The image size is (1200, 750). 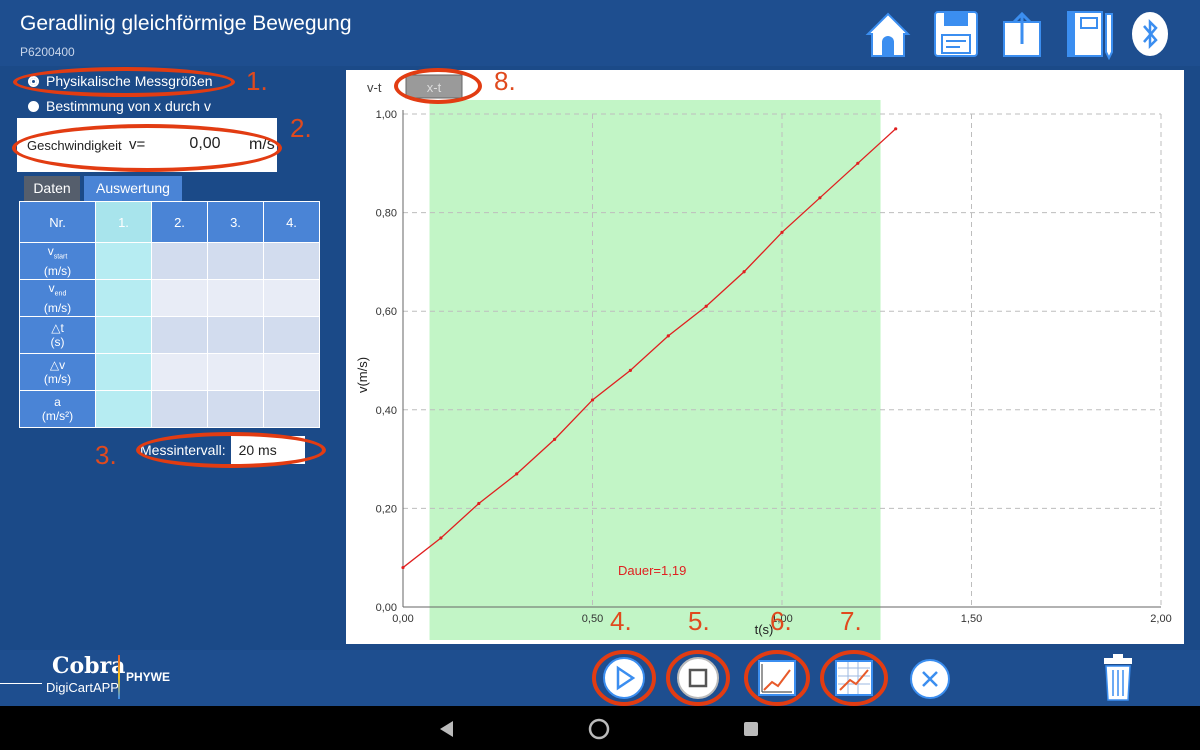 What do you see at coordinates (751, 729) in the screenshot?
I see `recents-icon` at bounding box center [751, 729].